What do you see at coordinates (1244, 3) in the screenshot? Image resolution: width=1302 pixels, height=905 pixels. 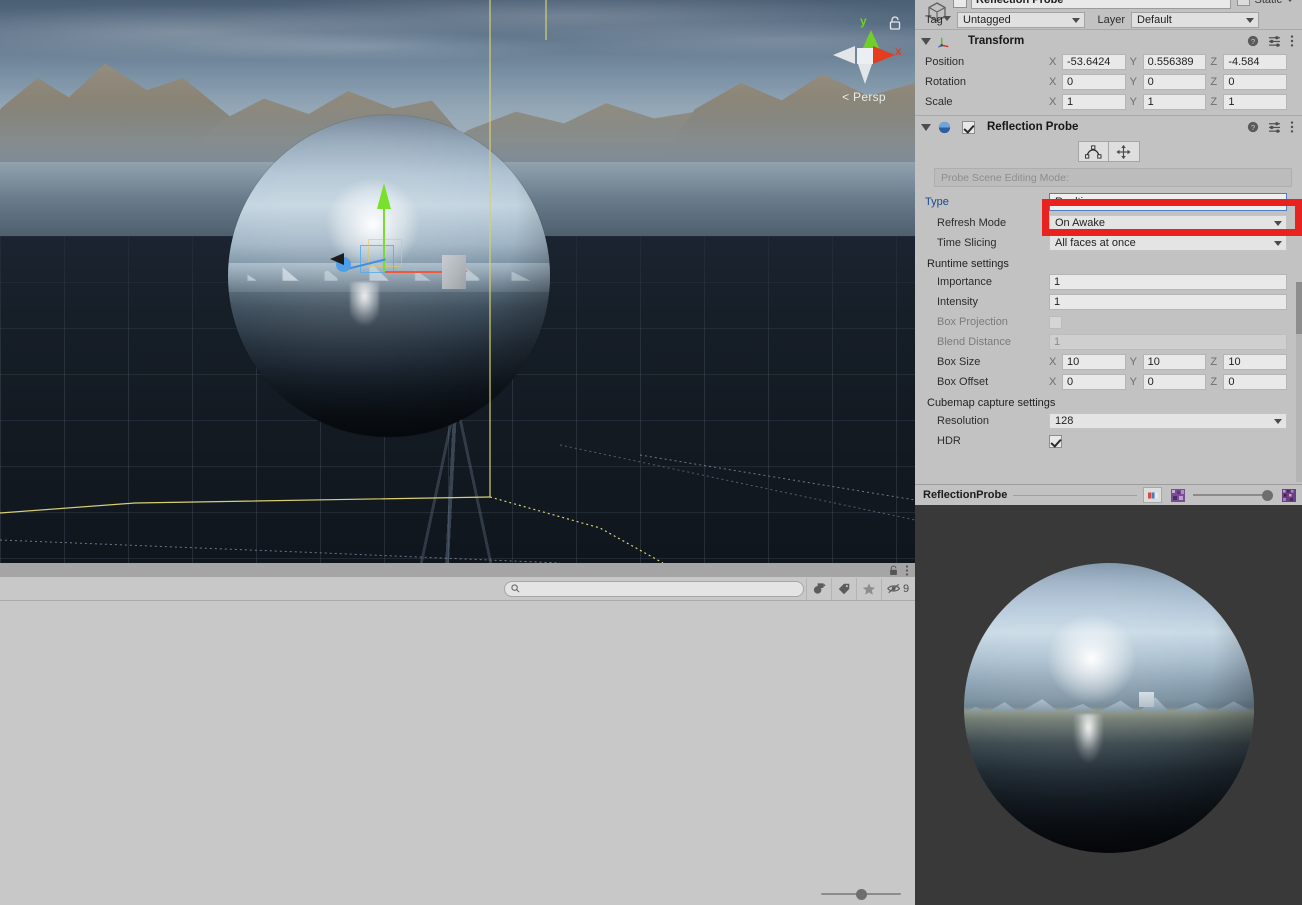 I see `static-checkbox` at bounding box center [1244, 3].